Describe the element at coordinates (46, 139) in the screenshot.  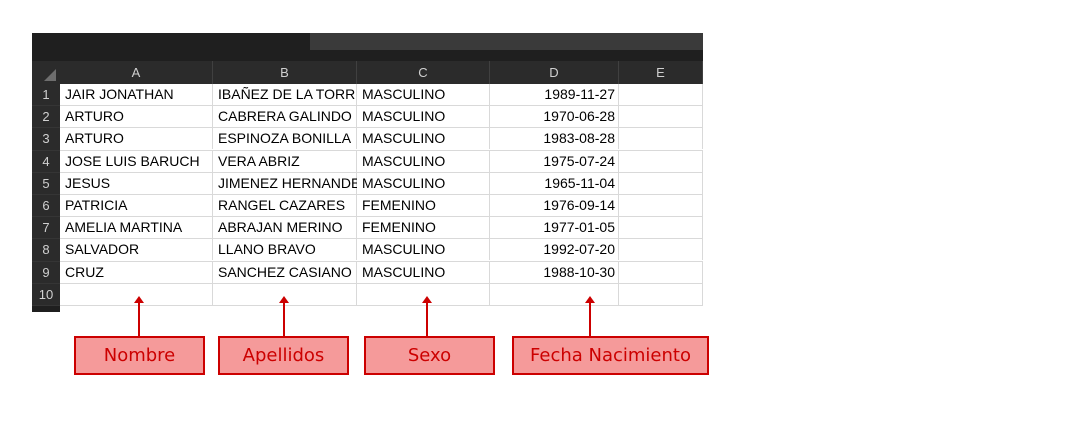
I see `row-header: 3` at that location.